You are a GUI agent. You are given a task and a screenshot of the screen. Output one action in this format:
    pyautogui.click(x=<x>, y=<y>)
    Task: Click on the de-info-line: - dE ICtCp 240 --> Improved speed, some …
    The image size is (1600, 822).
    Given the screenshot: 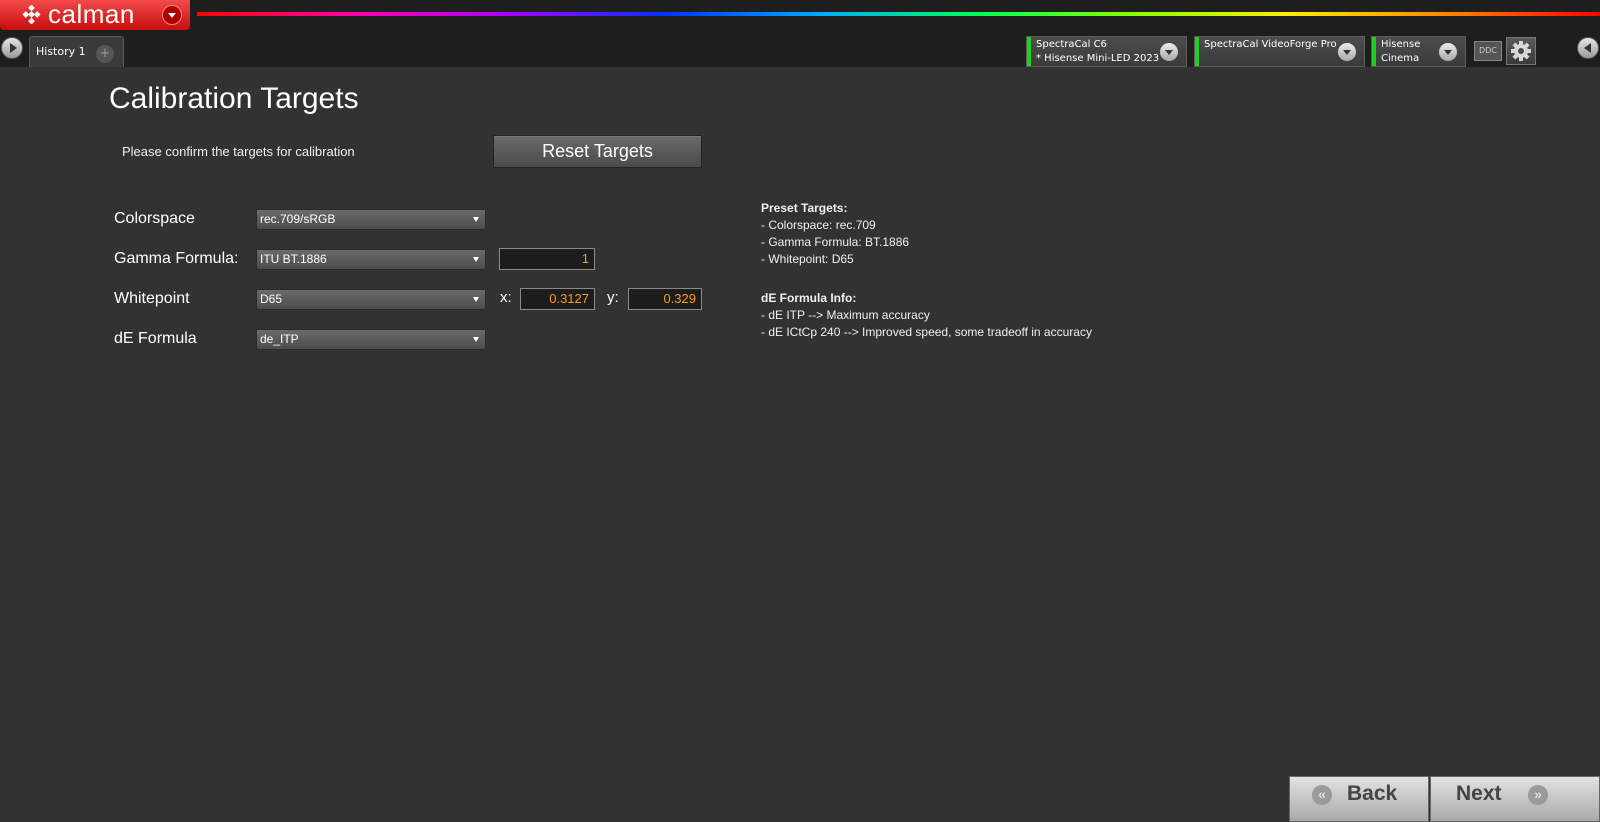 What is the action you would take?
    pyautogui.click(x=926, y=332)
    